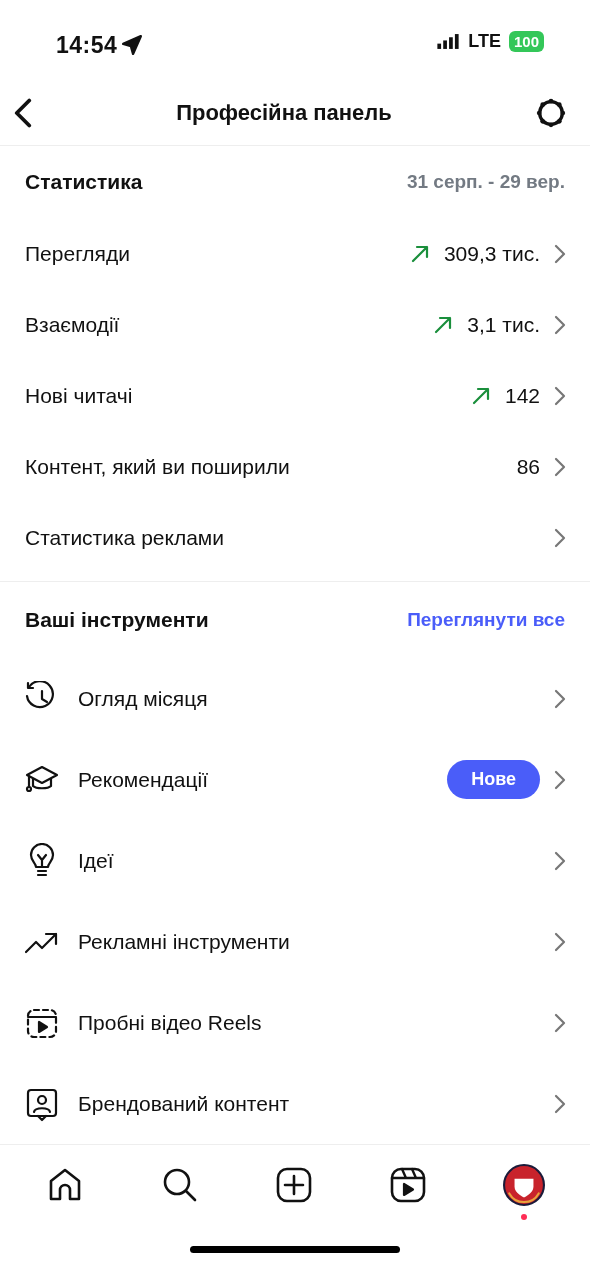 The image size is (590, 1280). Describe the element at coordinates (144, 779) in the screenshot. I see `tool-label: Рекомендації` at that location.